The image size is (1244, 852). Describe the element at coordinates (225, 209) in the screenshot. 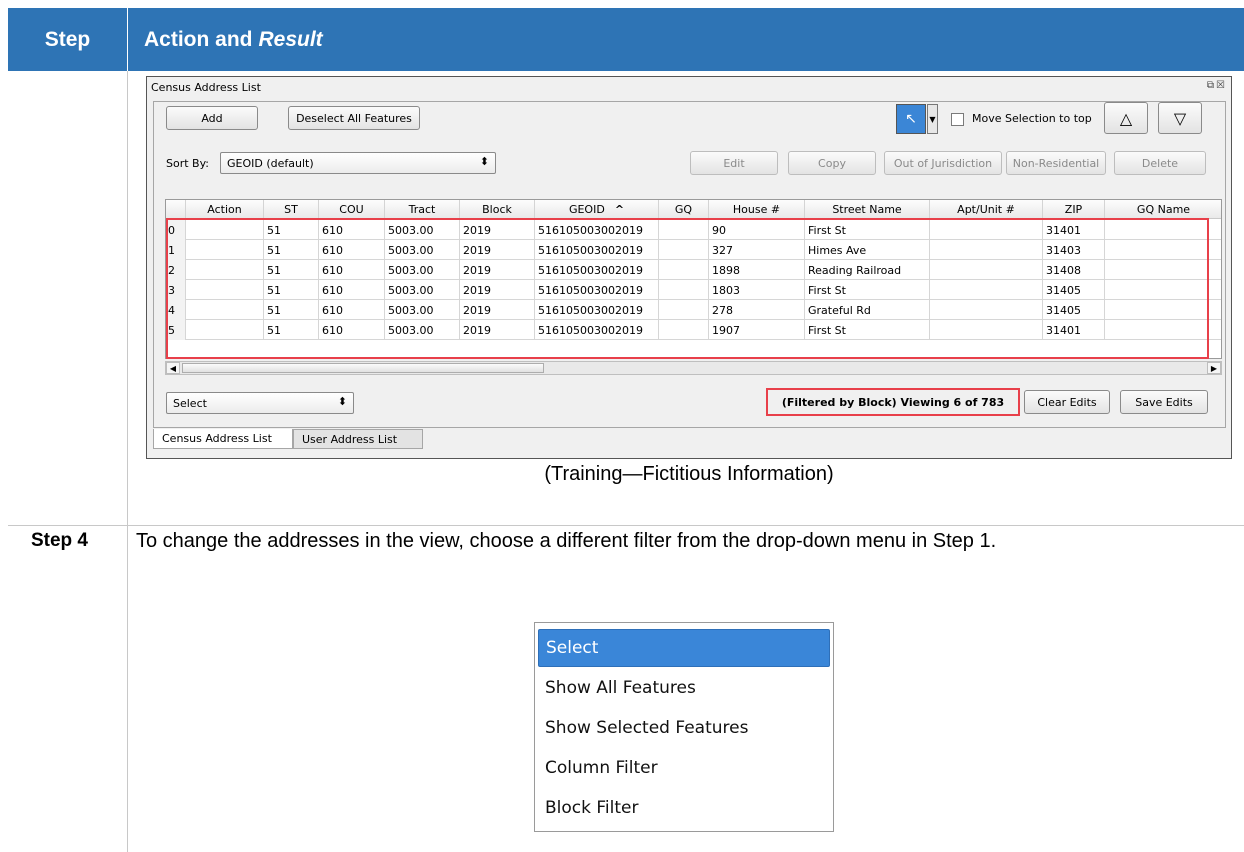

I see `column-header: Action` at that location.